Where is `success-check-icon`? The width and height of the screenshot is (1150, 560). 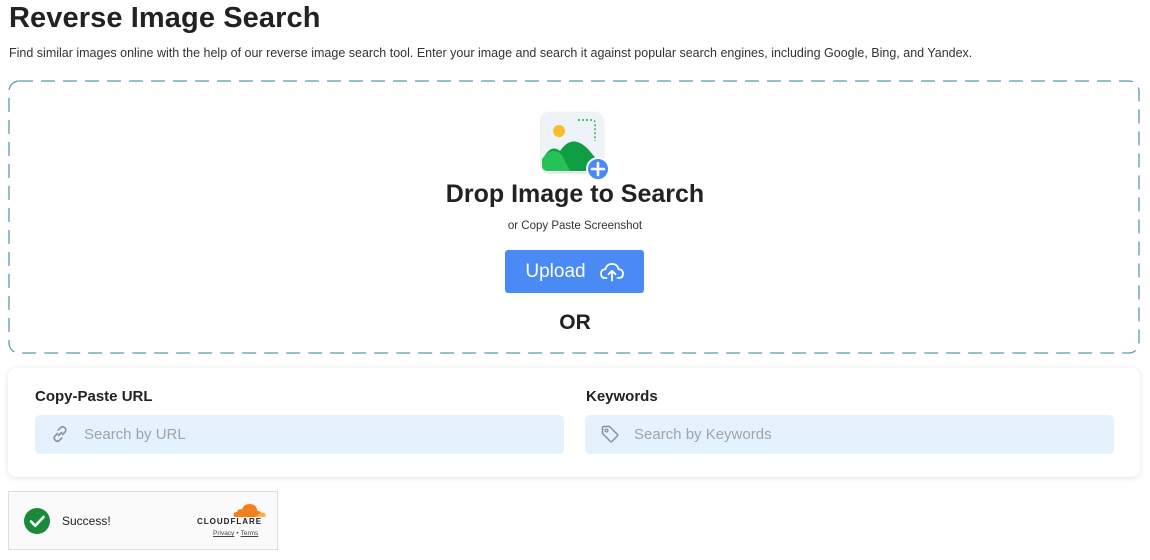 success-check-icon is located at coordinates (37, 521).